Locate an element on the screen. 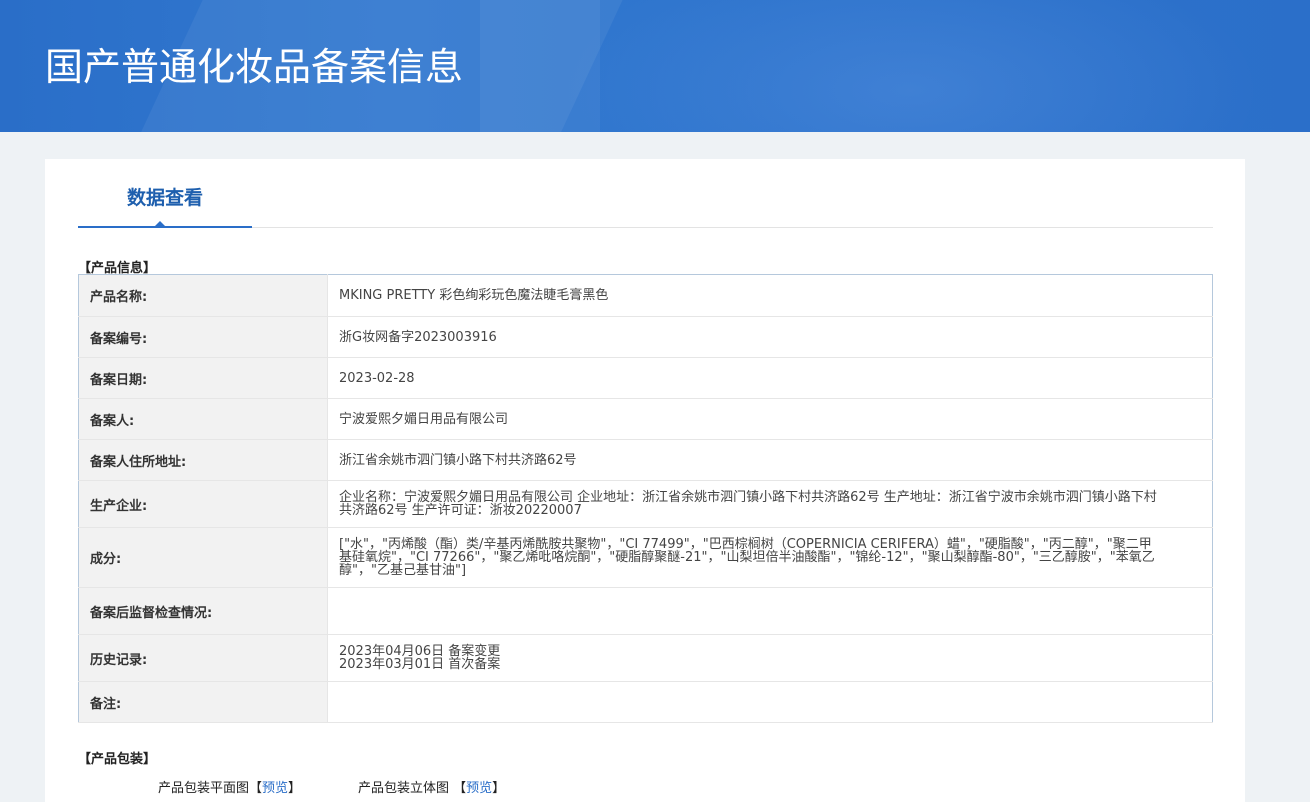  tab-label: 数据查看 is located at coordinates (164, 198).